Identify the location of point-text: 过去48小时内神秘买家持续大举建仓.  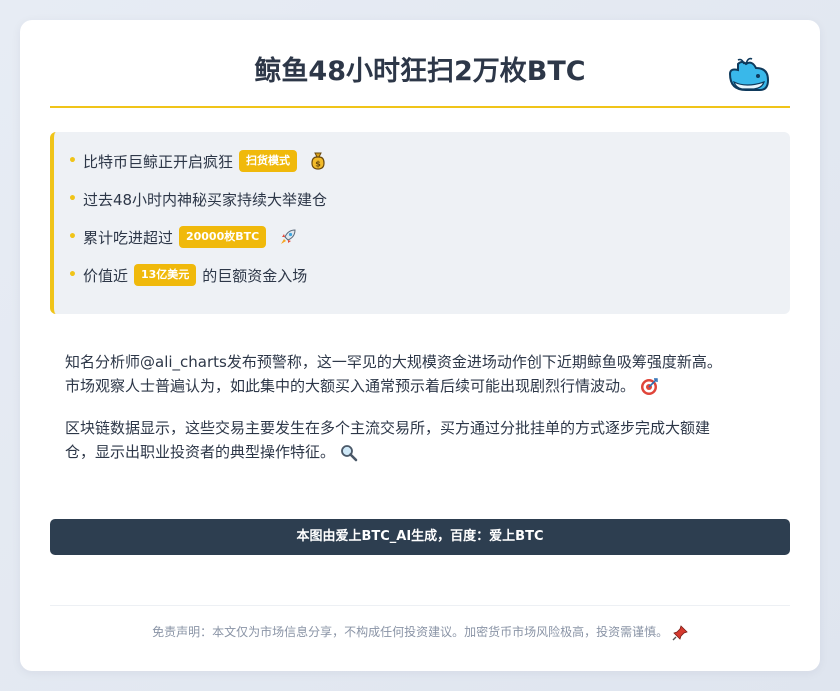
(205, 199).